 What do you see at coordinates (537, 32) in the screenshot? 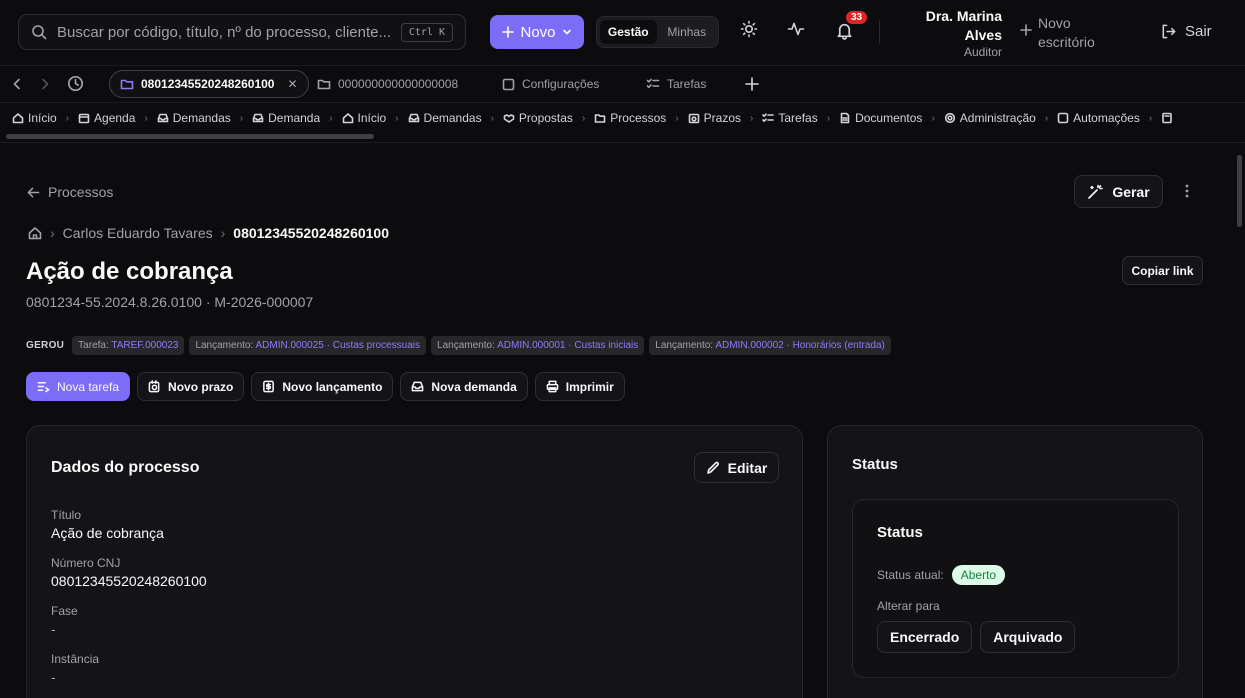
I see `novo-button: Novo` at bounding box center [537, 32].